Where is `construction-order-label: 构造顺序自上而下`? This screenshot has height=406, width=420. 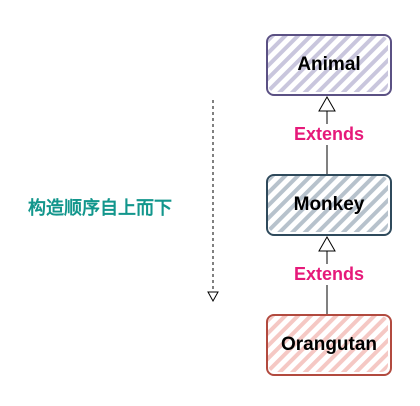
construction-order-label: 构造顺序自上而下 is located at coordinates (100, 208).